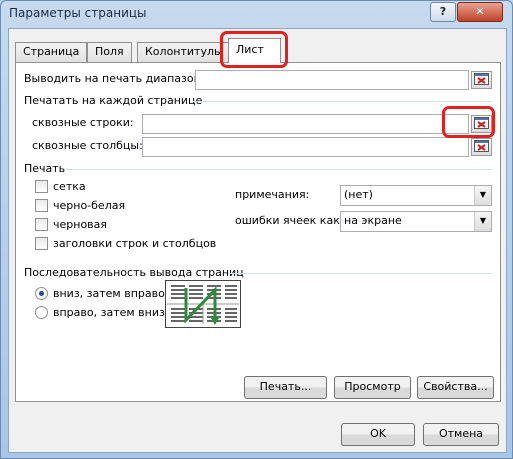  What do you see at coordinates (109, 52) in the screenshot?
I see `tab-margins: Поля` at bounding box center [109, 52].